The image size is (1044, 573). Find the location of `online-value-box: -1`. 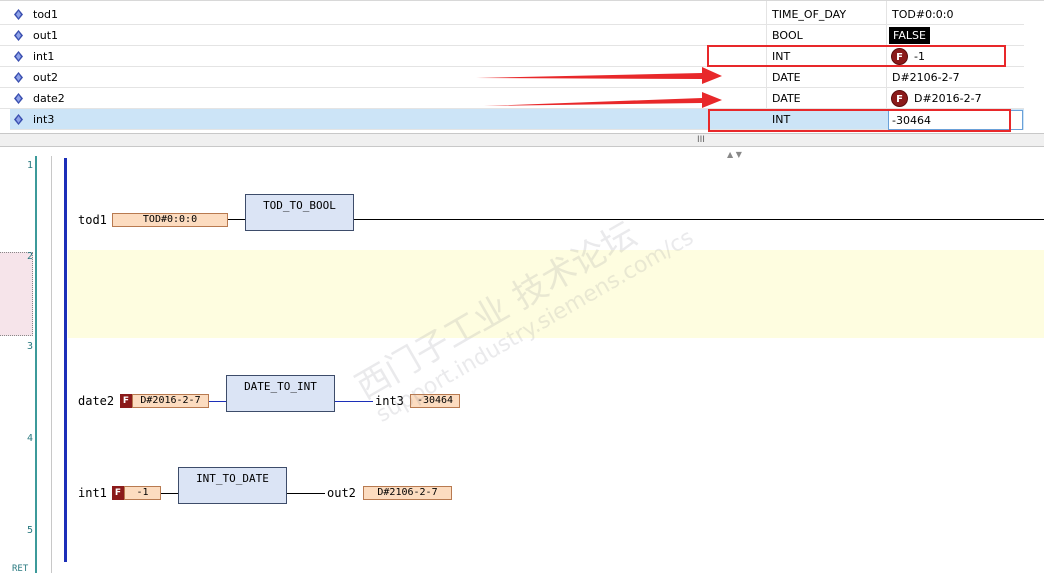

online-value-box: -1 is located at coordinates (142, 493).